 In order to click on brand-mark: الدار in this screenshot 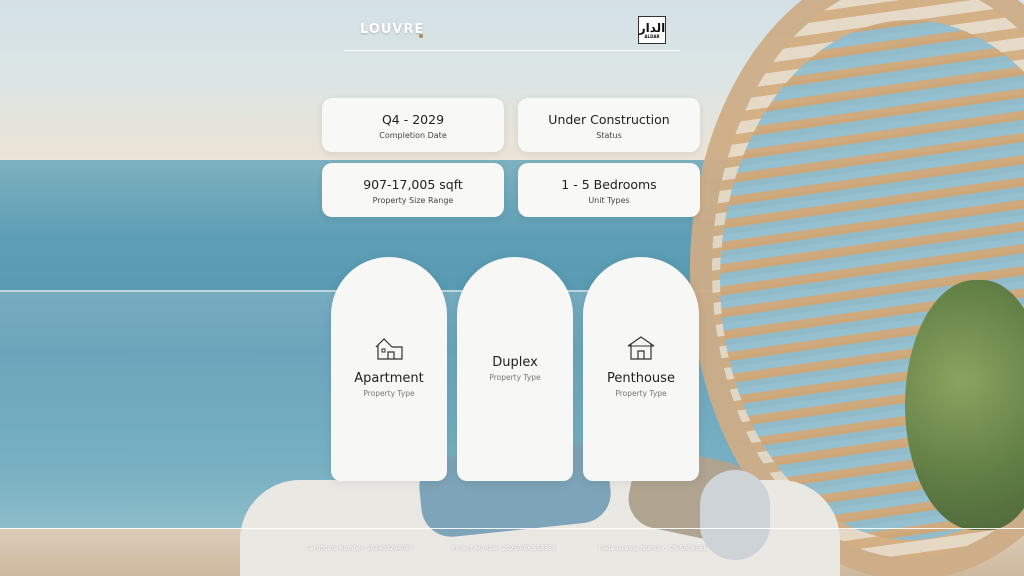, I will do `click(652, 27)`.